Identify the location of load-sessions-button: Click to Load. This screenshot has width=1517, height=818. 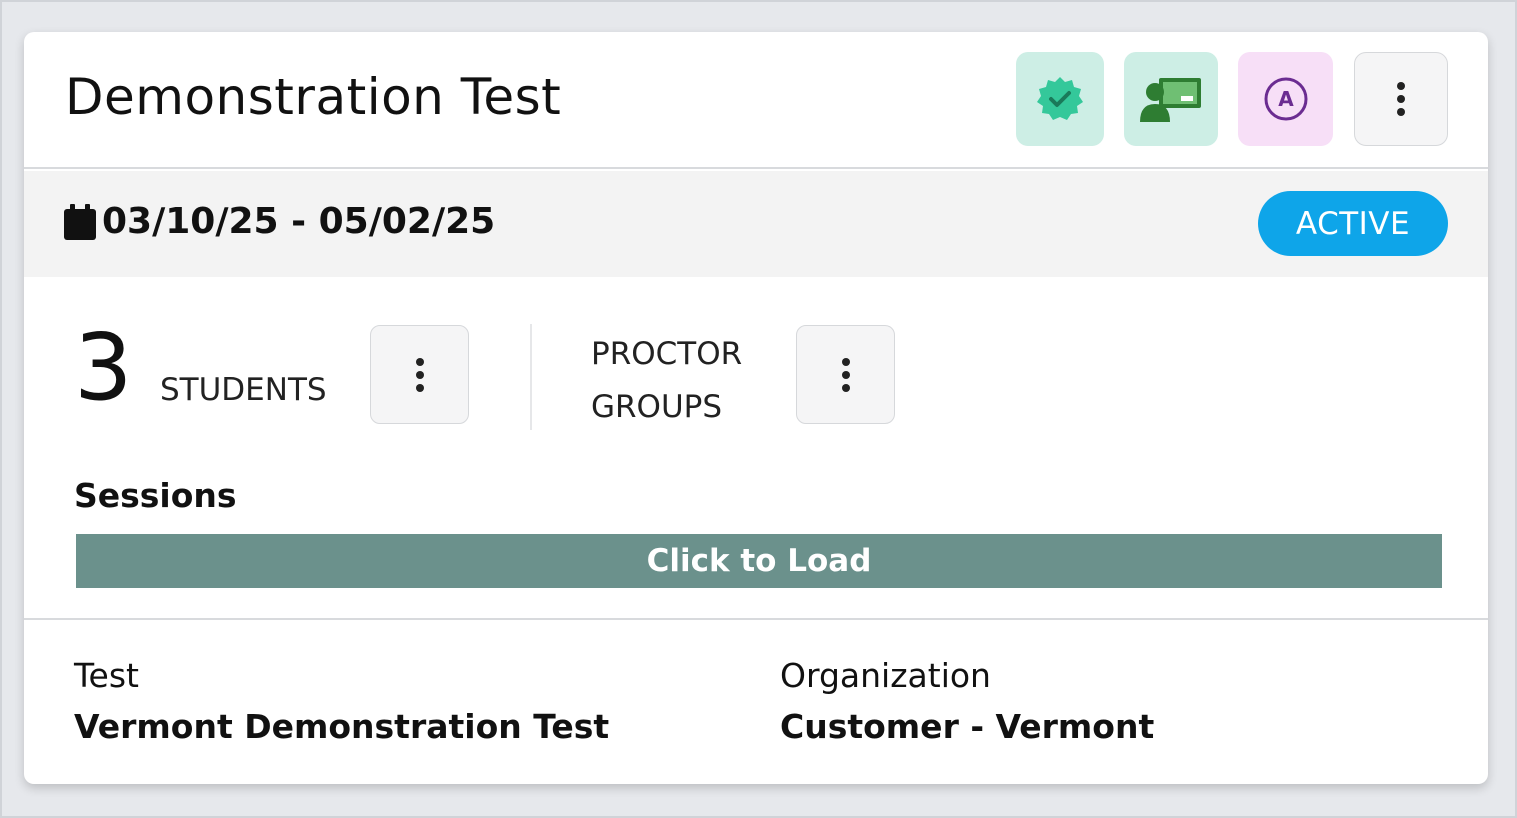
(759, 561).